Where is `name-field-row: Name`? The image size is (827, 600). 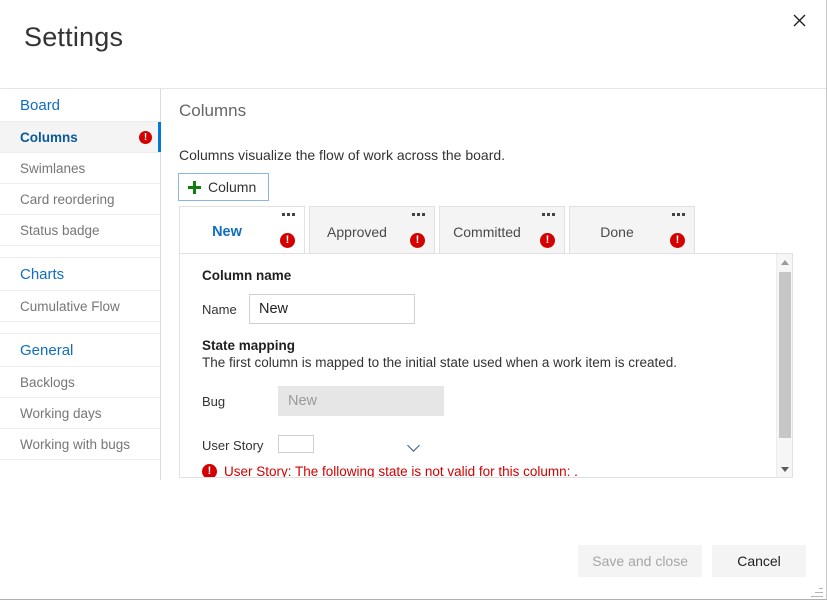 name-field-row: Name is located at coordinates (489, 309).